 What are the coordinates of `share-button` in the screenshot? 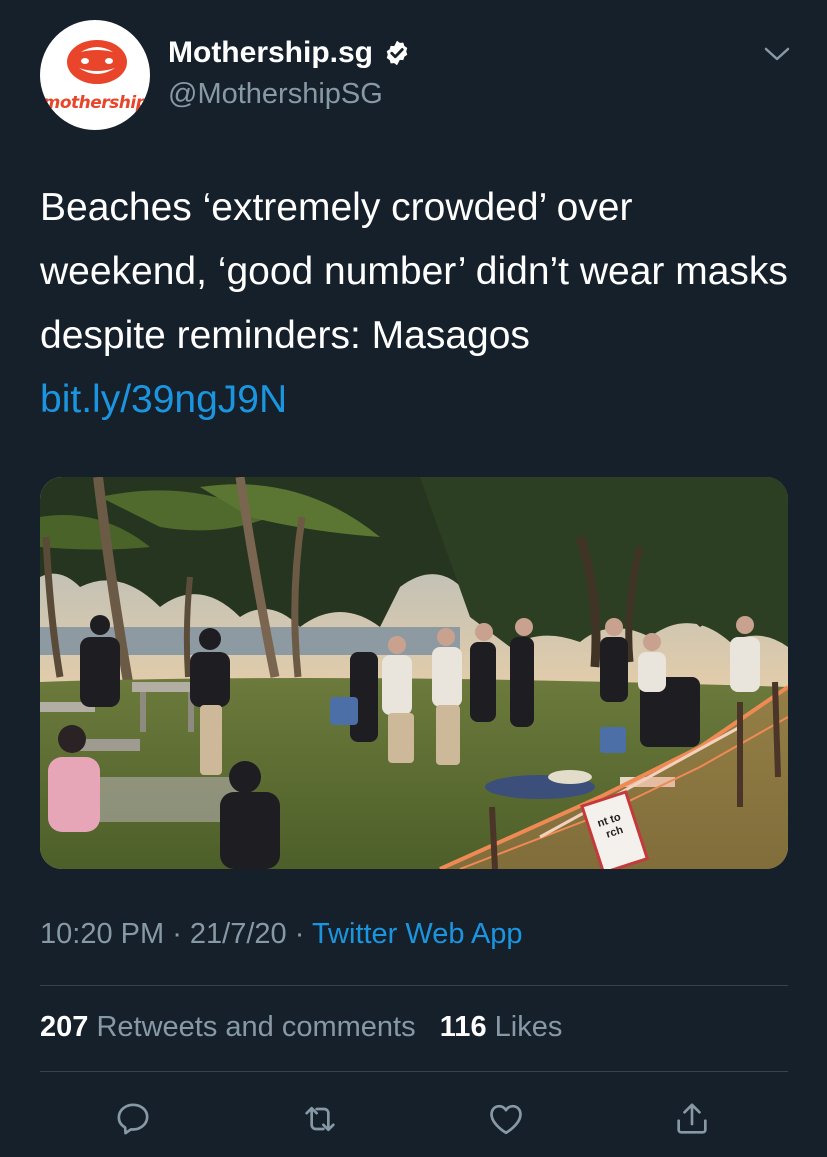 It's located at (692, 1119).